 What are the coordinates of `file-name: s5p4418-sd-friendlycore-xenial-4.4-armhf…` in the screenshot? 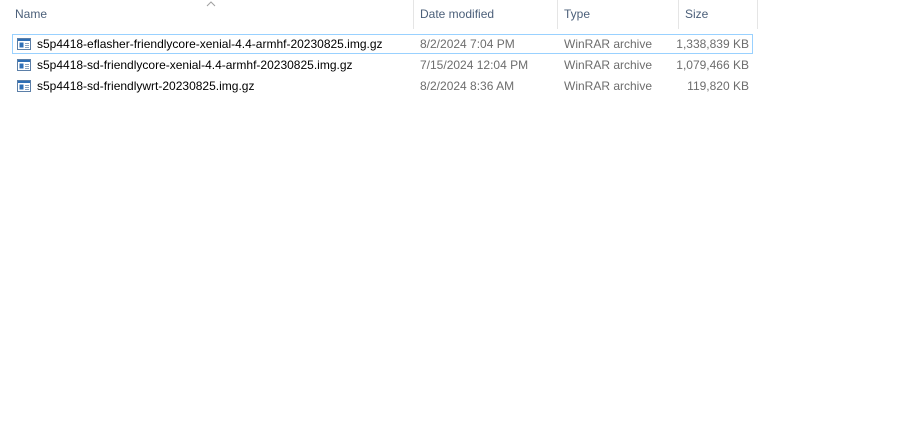 It's located at (195, 65).